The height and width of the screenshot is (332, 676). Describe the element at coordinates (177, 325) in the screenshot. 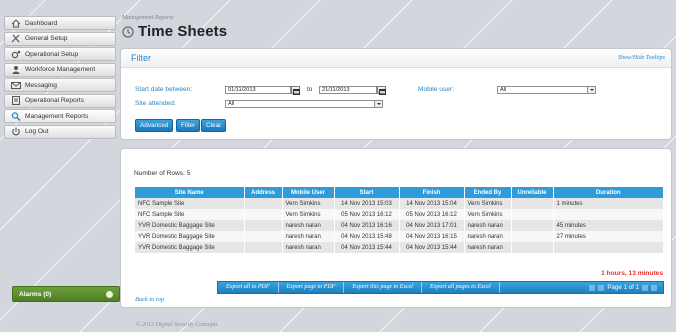

I see `footer-copyright: © 2013 Digital Security Concepts` at that location.